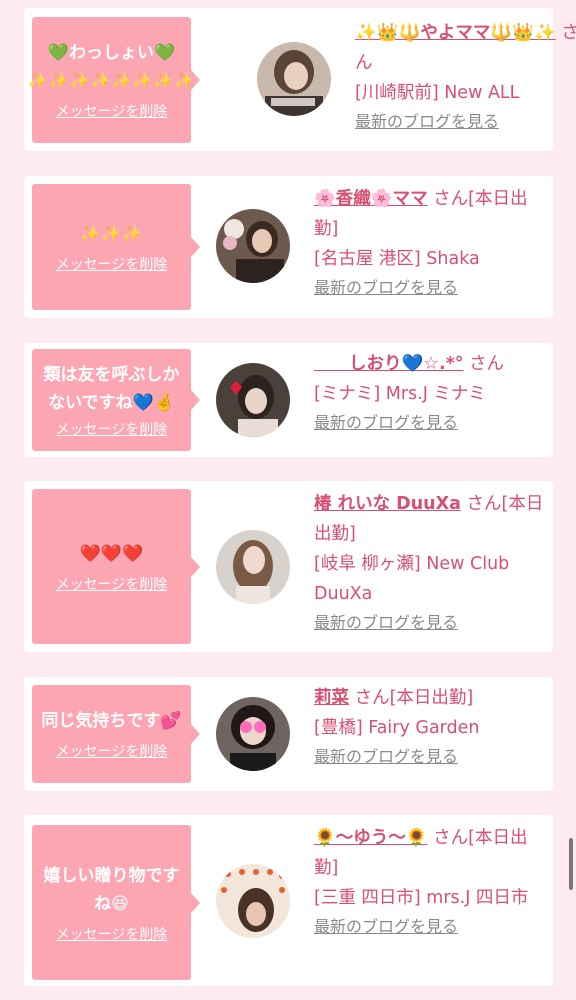 The image size is (576, 1000). Describe the element at coordinates (487, 364) in the screenshot. I see `user-suffix: さん` at that location.